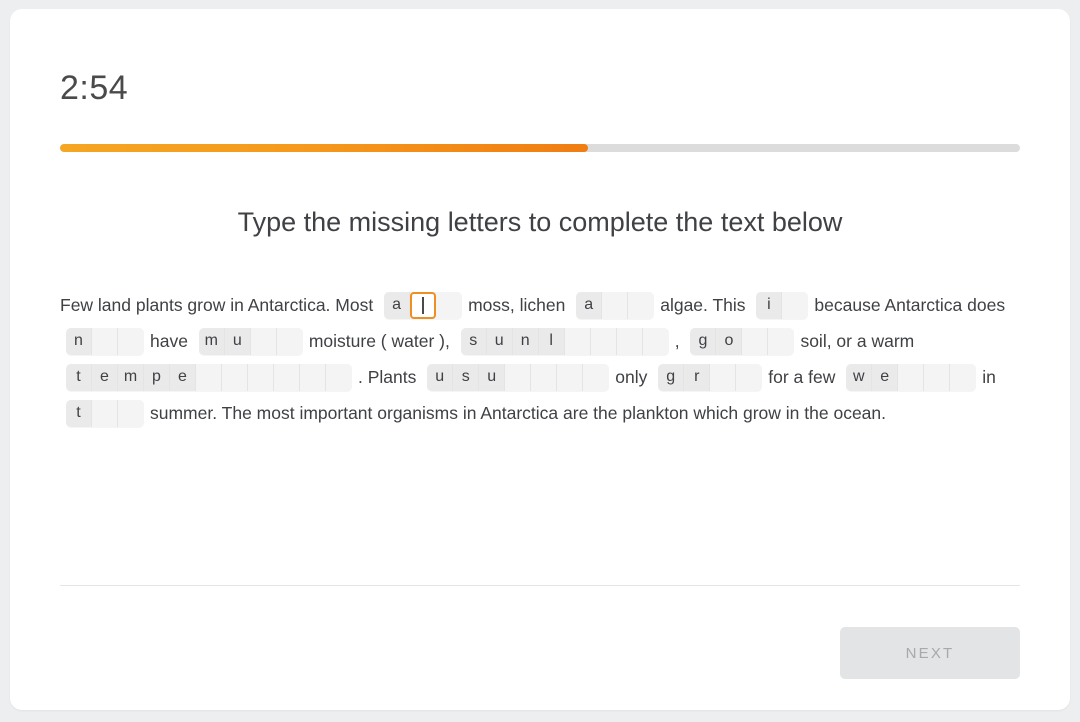 The height and width of the screenshot is (722, 1080). I want to click on letter-blank-group: gr, so click(710, 377).